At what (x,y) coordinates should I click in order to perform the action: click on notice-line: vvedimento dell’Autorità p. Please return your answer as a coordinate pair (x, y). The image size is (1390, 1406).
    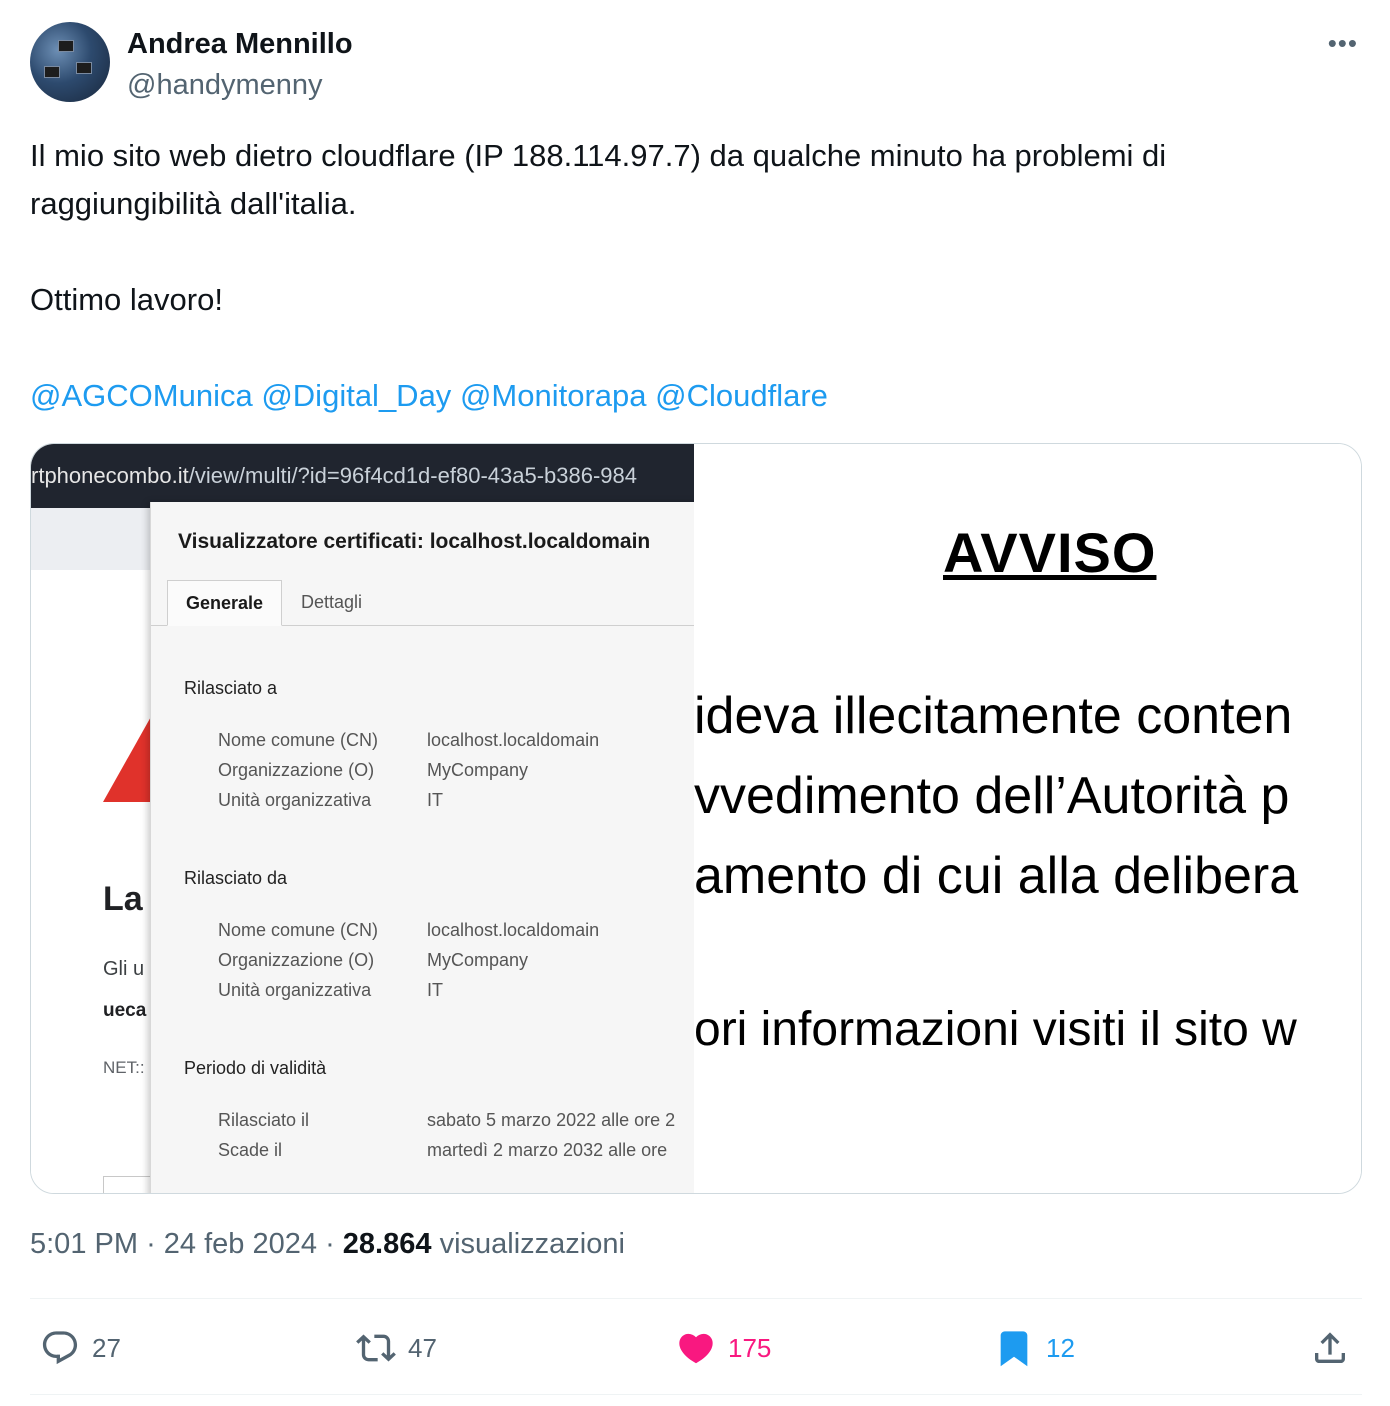
    Looking at the image, I should click on (992, 796).